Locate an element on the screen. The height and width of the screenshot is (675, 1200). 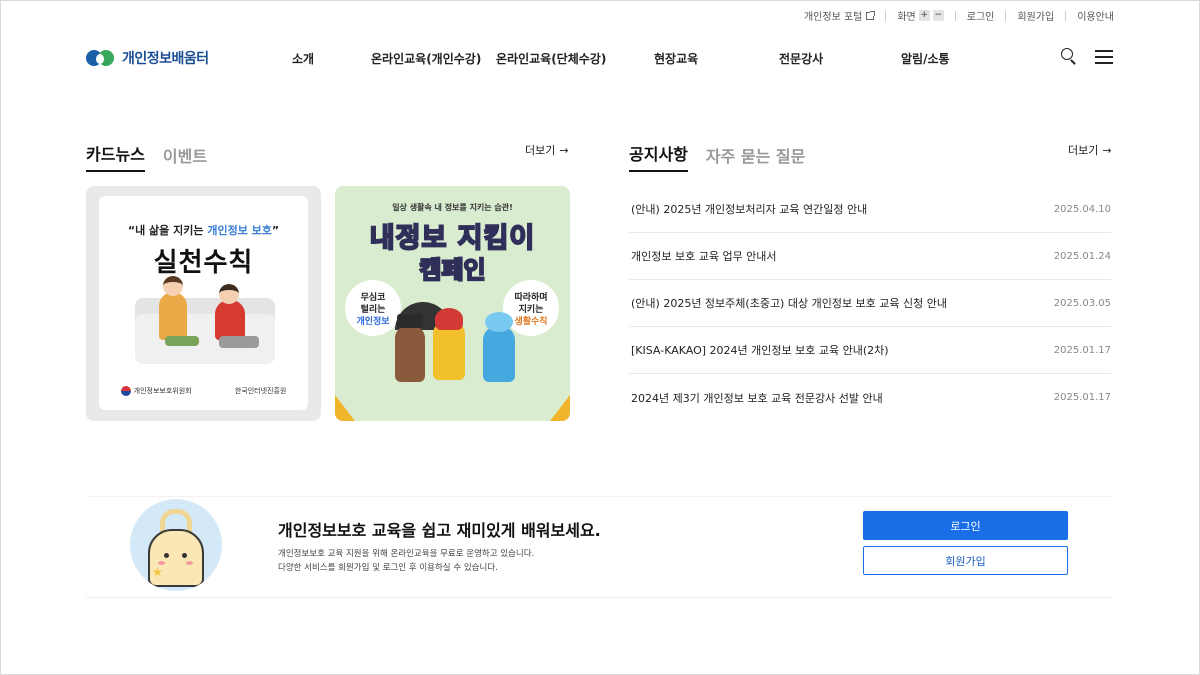
banner-desc-line: 개인정보보호 교육 지원을 위해 온라인교육을 무료로 운영하고 있습니다. is located at coordinates (406, 554).